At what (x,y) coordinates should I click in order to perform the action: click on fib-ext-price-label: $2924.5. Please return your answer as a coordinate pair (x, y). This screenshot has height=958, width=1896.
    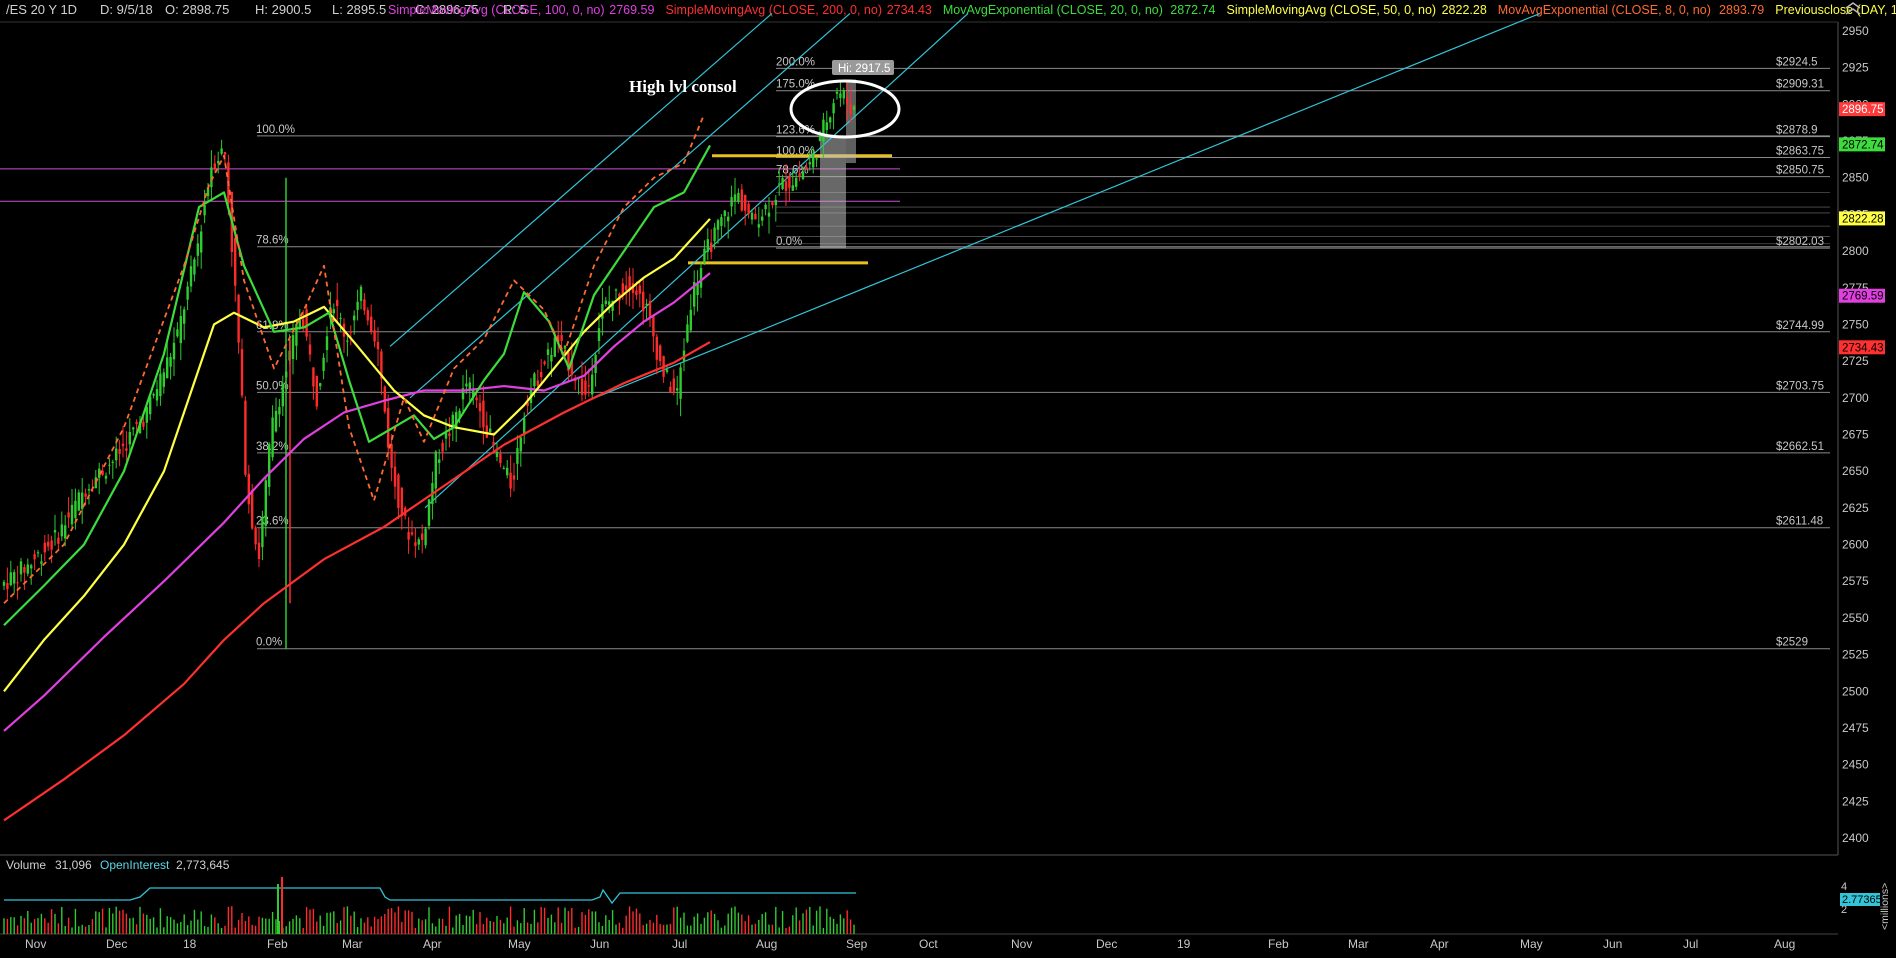
    Looking at the image, I should click on (1797, 62).